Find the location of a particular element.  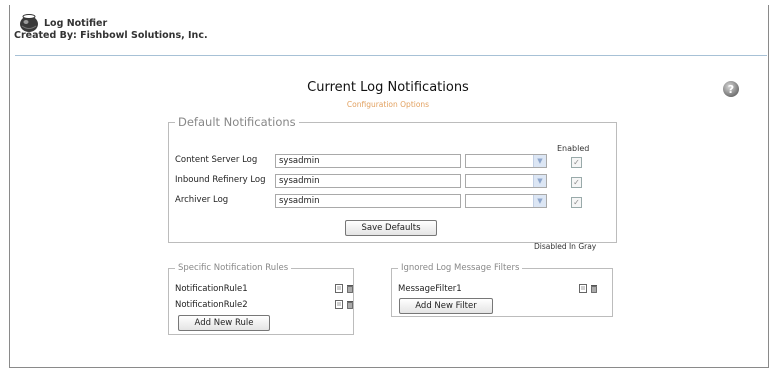

notification-rules-legend: Specific Notification Rules is located at coordinates (233, 268).